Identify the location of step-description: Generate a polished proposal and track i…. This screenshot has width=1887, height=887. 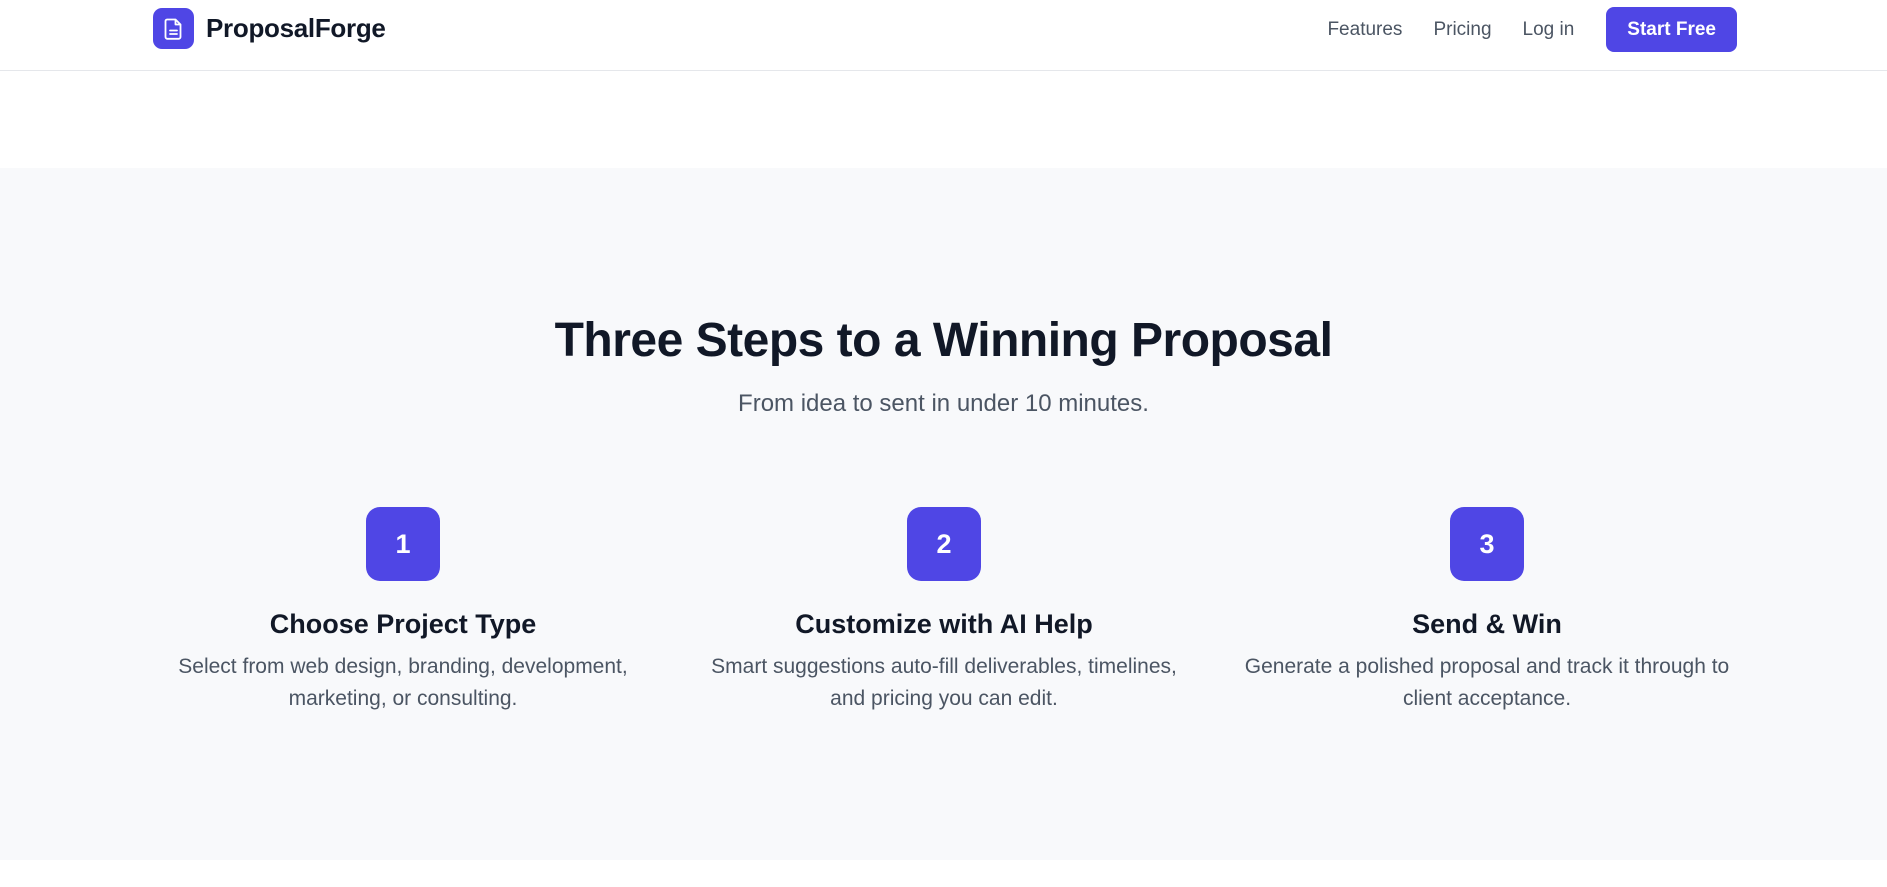
(1487, 682).